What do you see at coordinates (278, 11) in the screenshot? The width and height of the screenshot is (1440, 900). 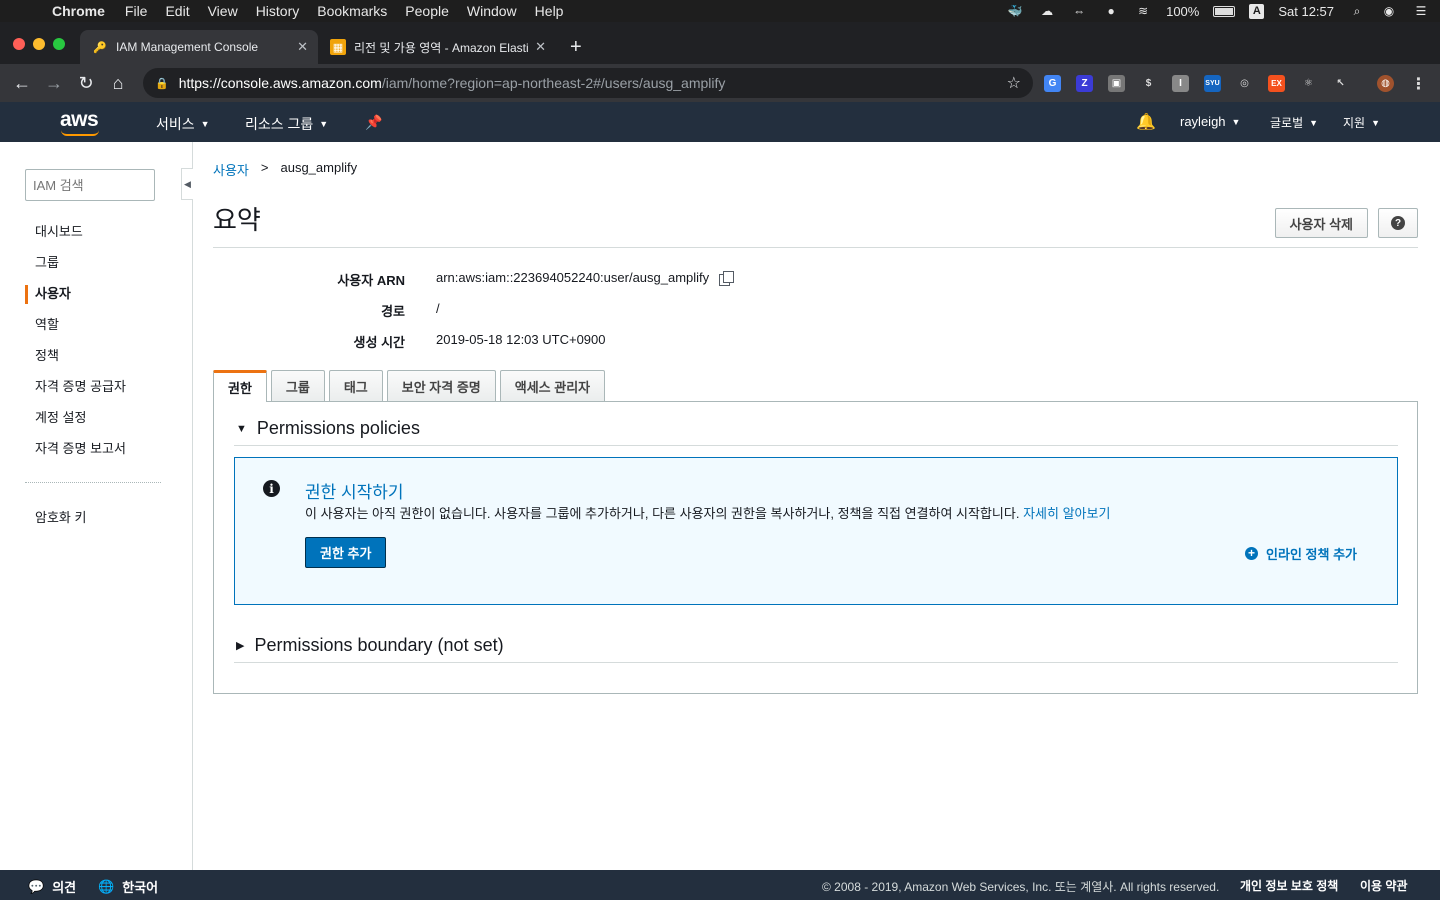 I see `menu-history: History` at bounding box center [278, 11].